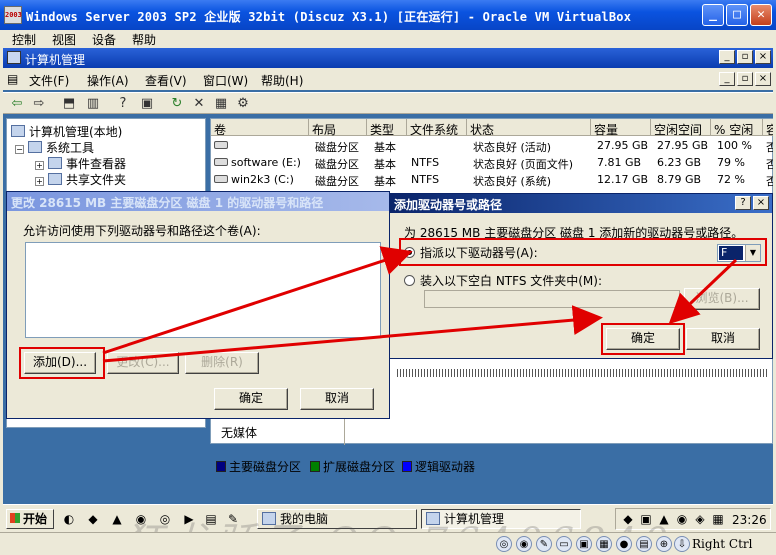  Describe the element at coordinates (722, 544) in the screenshot. I see `host-key-label: Right Ctrl` at that location.